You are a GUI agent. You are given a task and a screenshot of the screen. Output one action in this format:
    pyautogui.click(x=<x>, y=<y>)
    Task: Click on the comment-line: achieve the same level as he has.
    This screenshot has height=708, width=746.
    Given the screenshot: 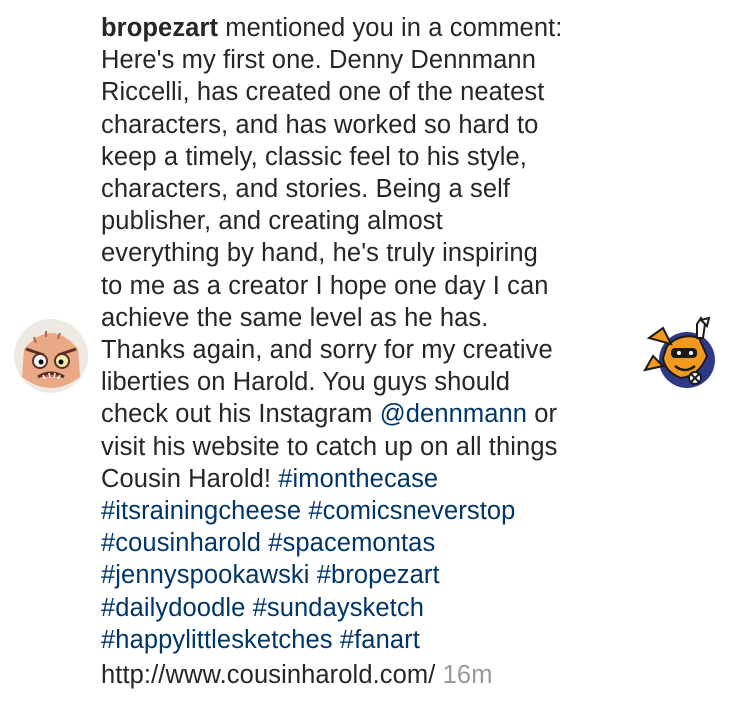 What is the action you would take?
    pyautogui.click(x=295, y=317)
    